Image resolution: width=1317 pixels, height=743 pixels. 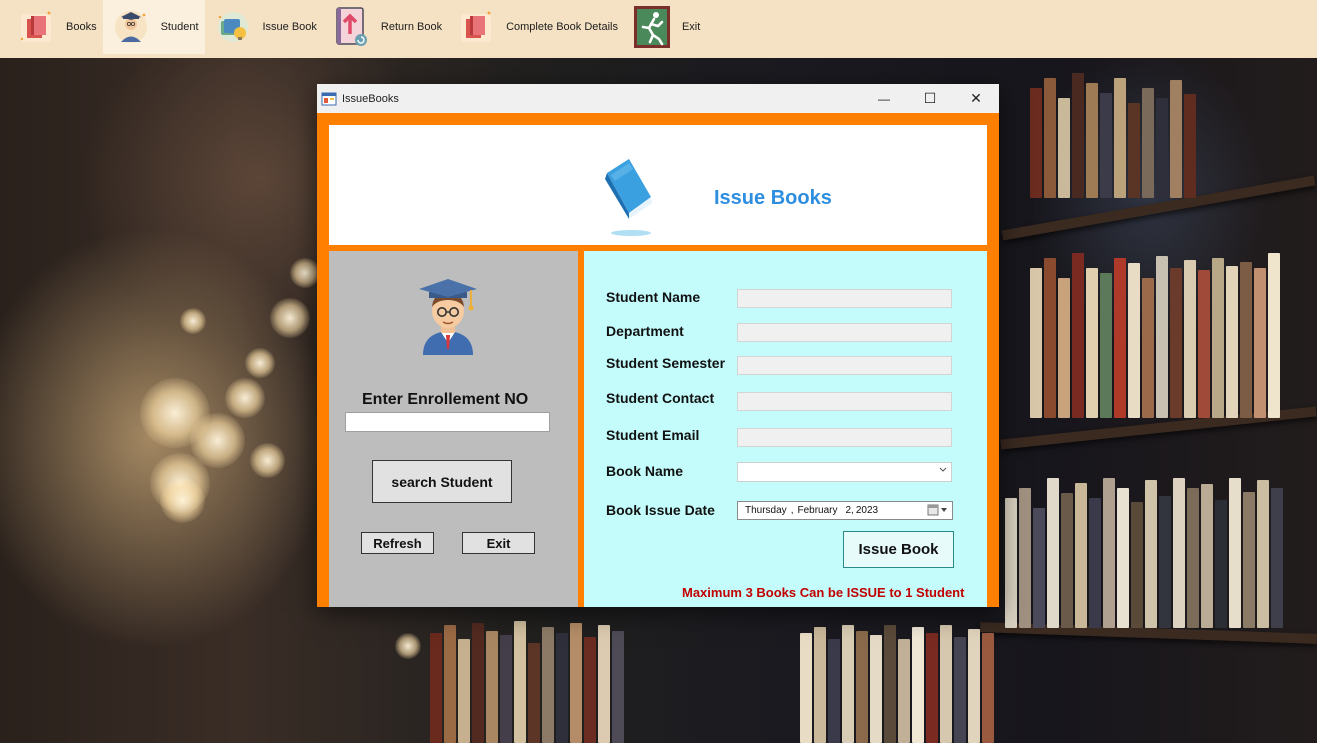 I want to click on date-weekday: Thursday, so click(x=766, y=510).